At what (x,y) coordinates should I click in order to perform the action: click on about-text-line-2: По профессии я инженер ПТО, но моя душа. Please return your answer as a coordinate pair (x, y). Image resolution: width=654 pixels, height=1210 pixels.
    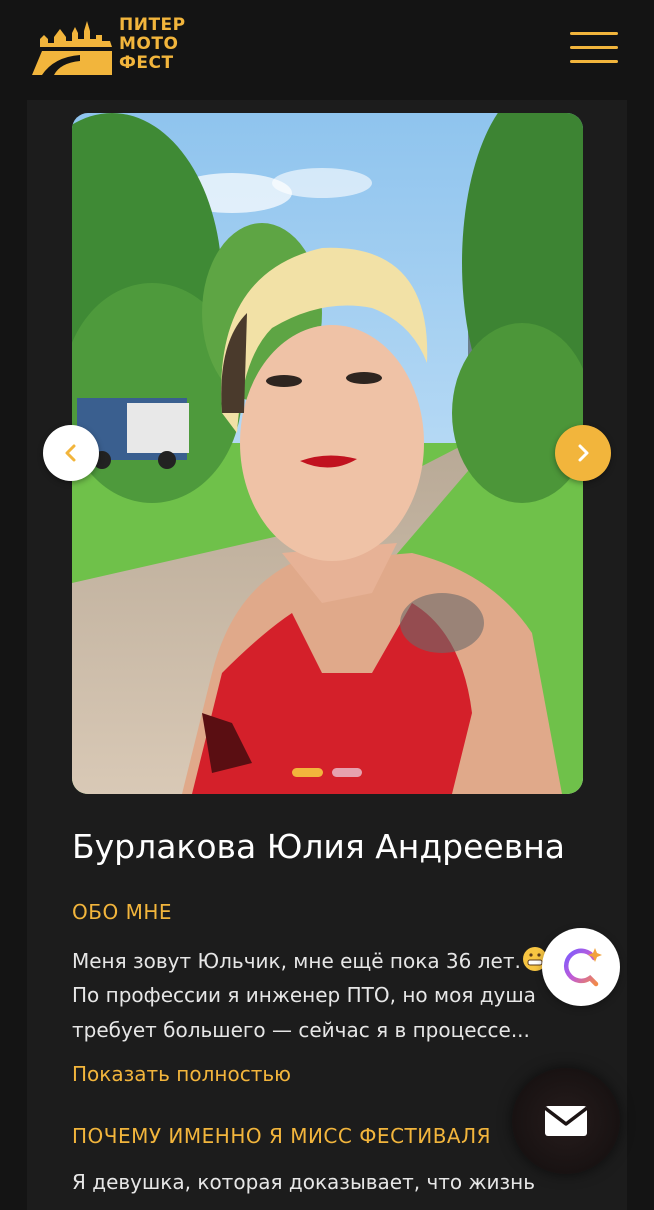
    Looking at the image, I should click on (304, 995).